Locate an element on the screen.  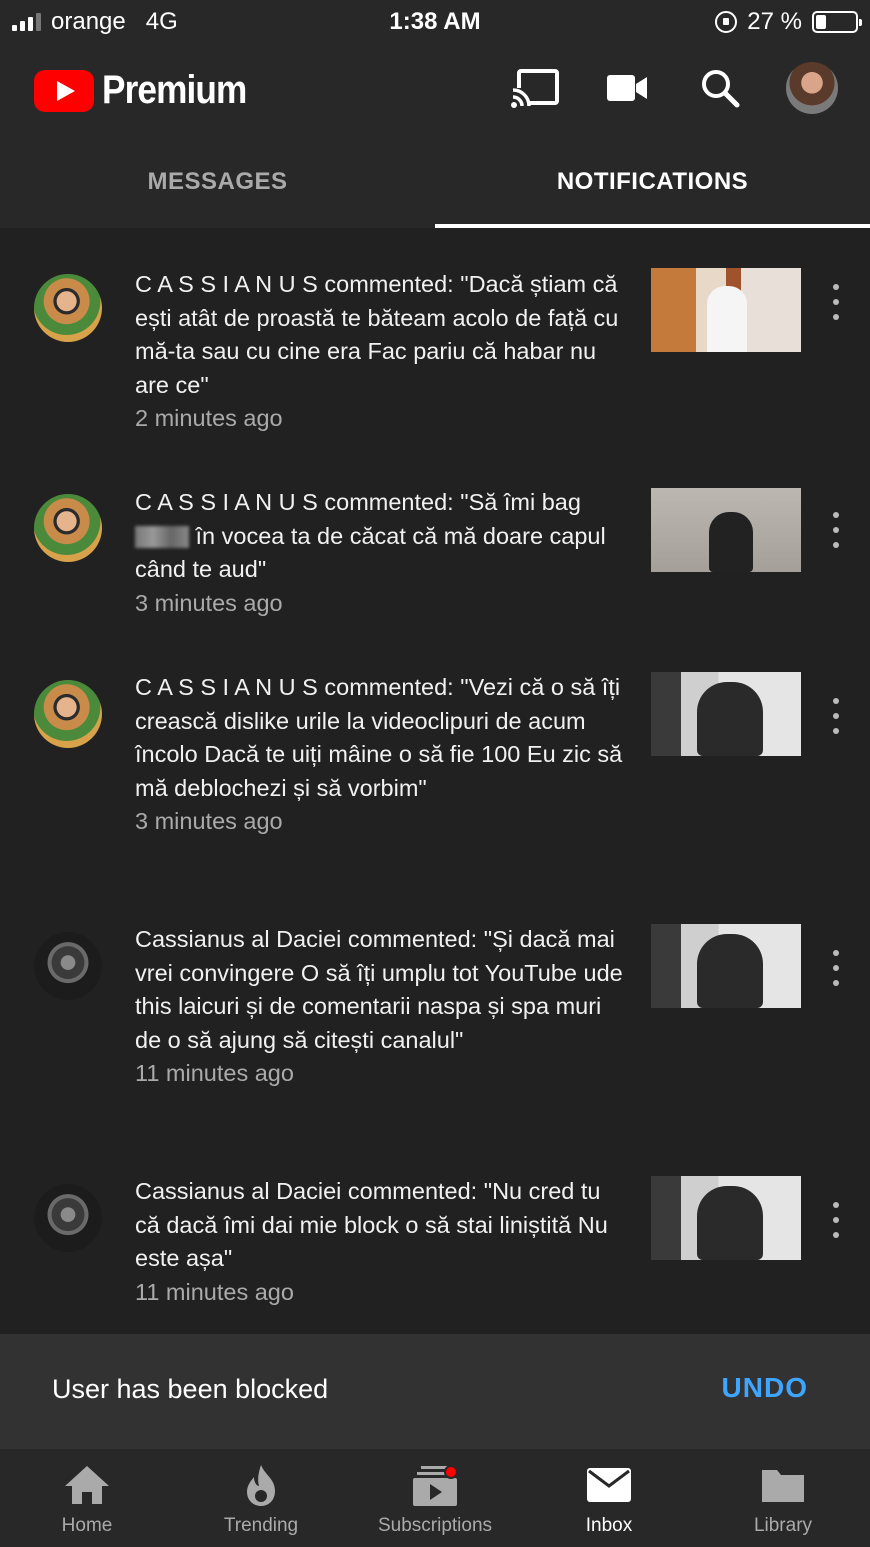
notification-time: 2 minutes ago is located at coordinates (209, 418).